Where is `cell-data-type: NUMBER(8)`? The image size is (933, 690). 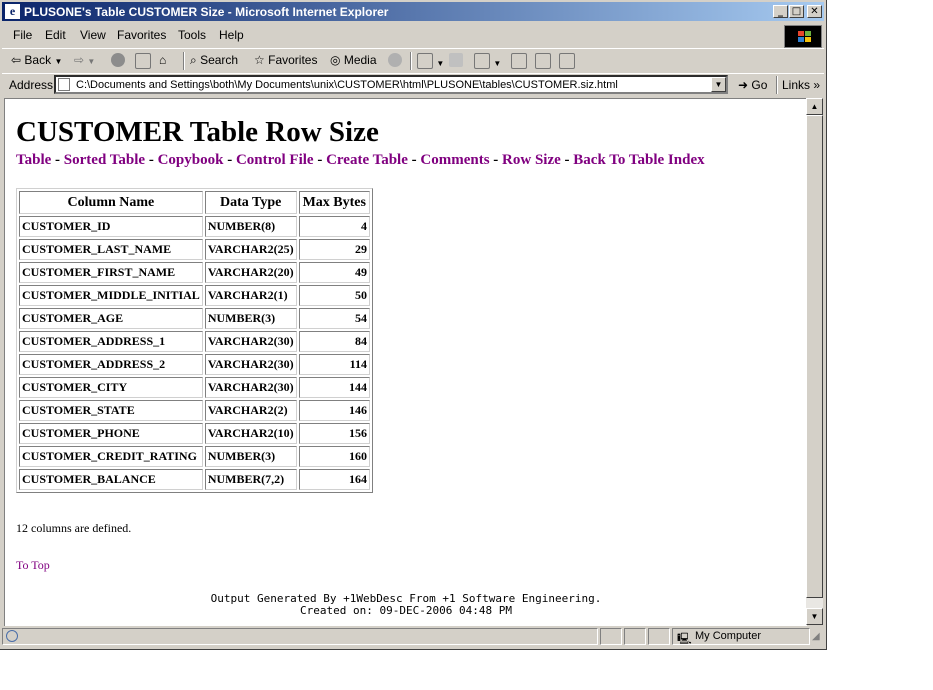
cell-data-type: NUMBER(8) is located at coordinates (250, 226).